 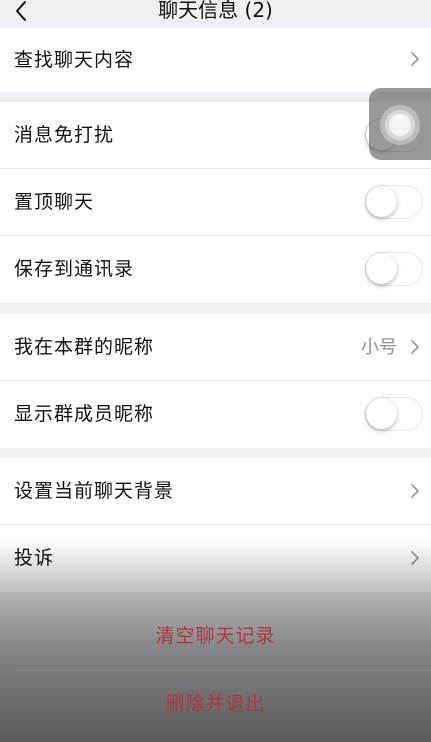 I want to click on nickname-row: 我在本群的昵称 小号, so click(x=215, y=347).